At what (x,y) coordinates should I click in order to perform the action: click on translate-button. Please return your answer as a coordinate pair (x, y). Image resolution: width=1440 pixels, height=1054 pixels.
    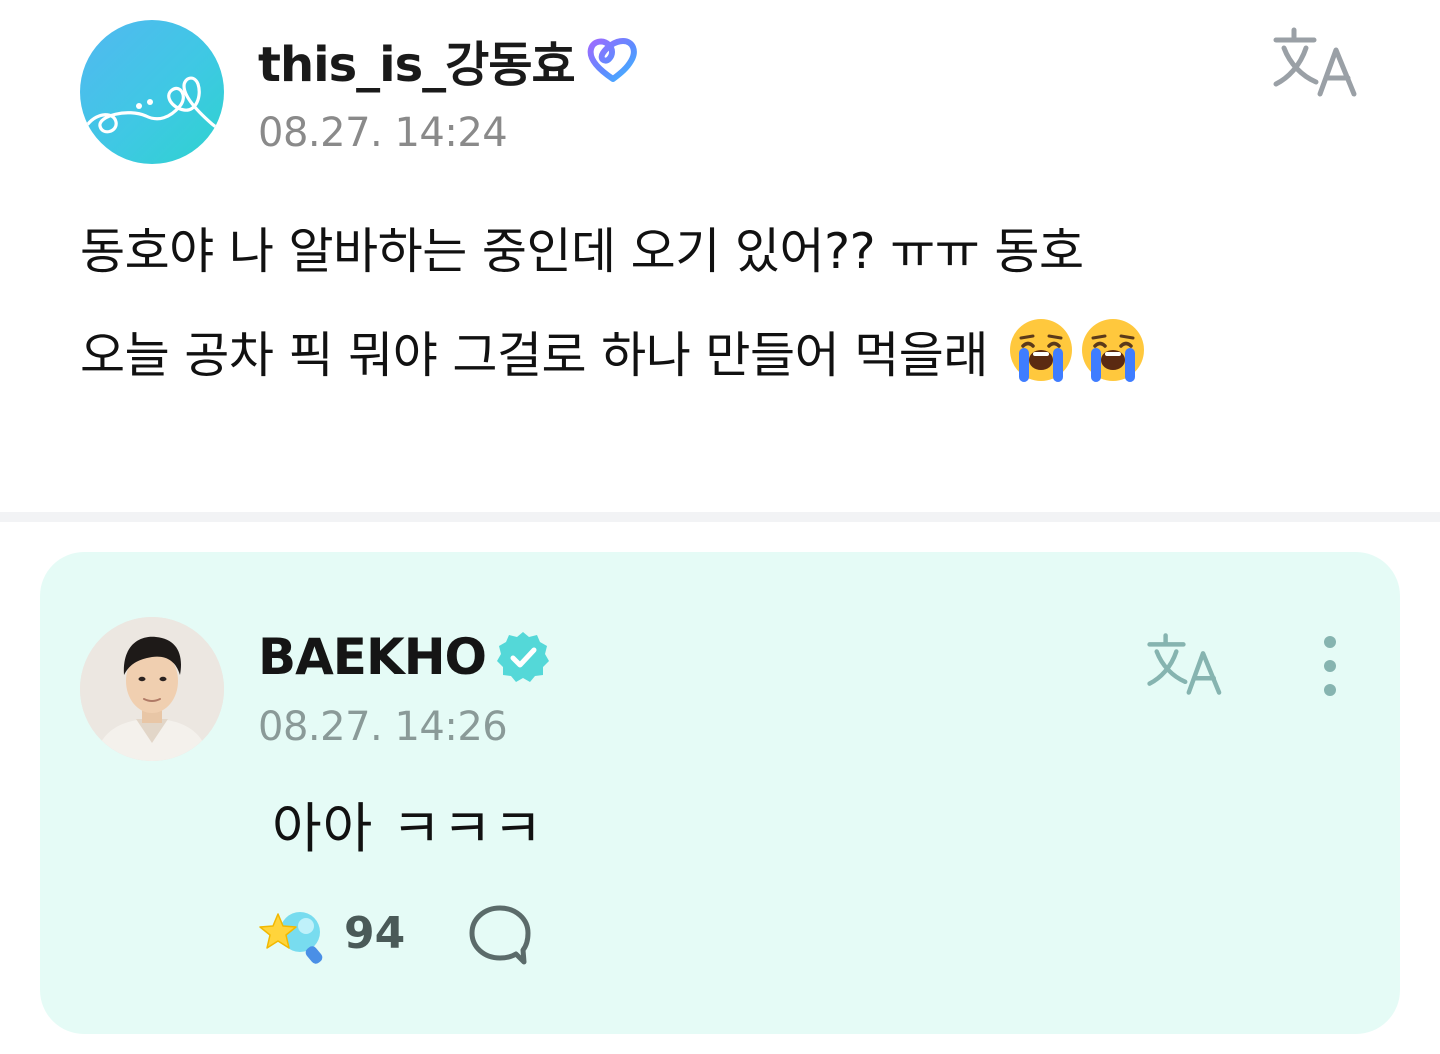
    Looking at the image, I should click on (1318, 62).